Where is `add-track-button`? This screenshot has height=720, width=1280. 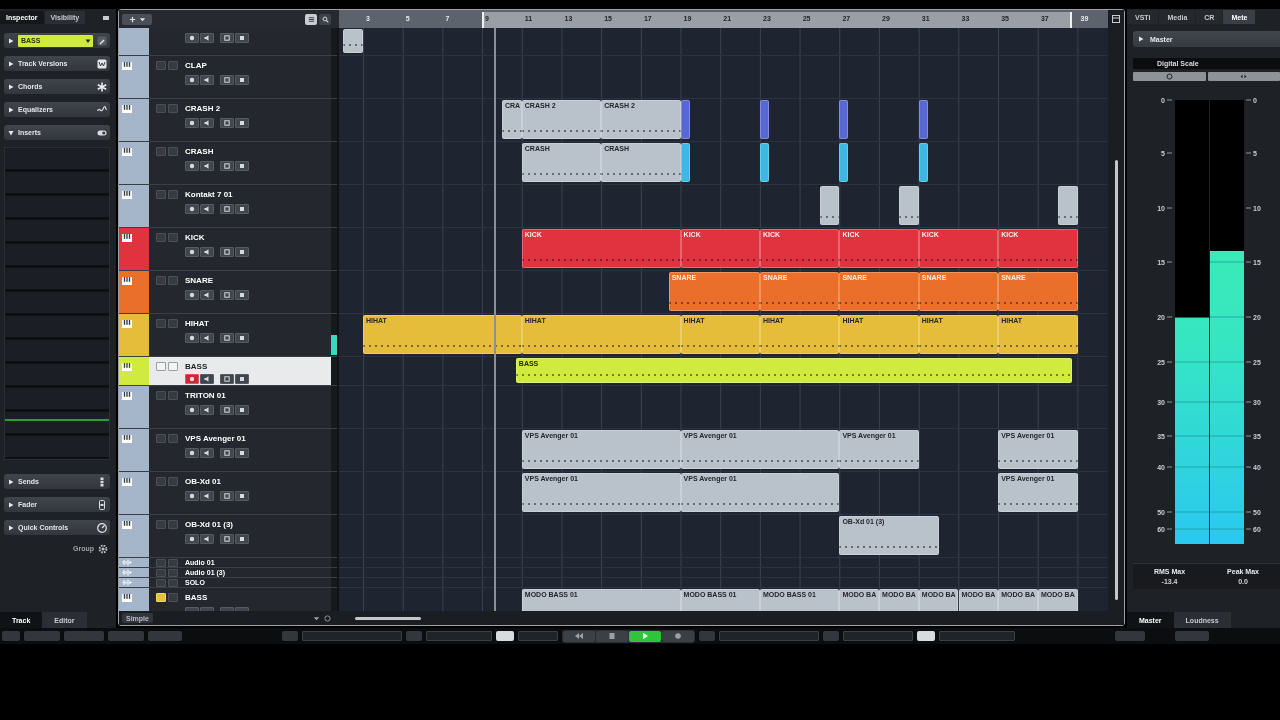 add-track-button is located at coordinates (137, 19).